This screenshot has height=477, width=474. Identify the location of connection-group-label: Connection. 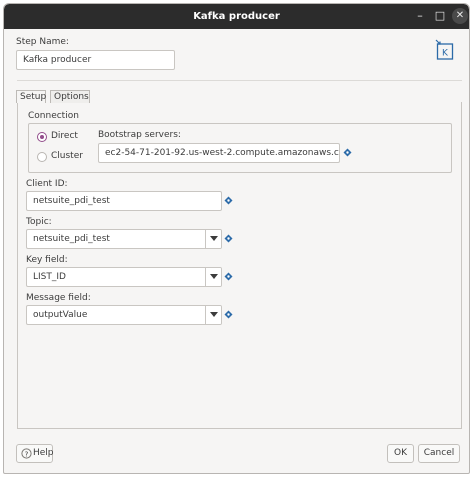
(53, 116).